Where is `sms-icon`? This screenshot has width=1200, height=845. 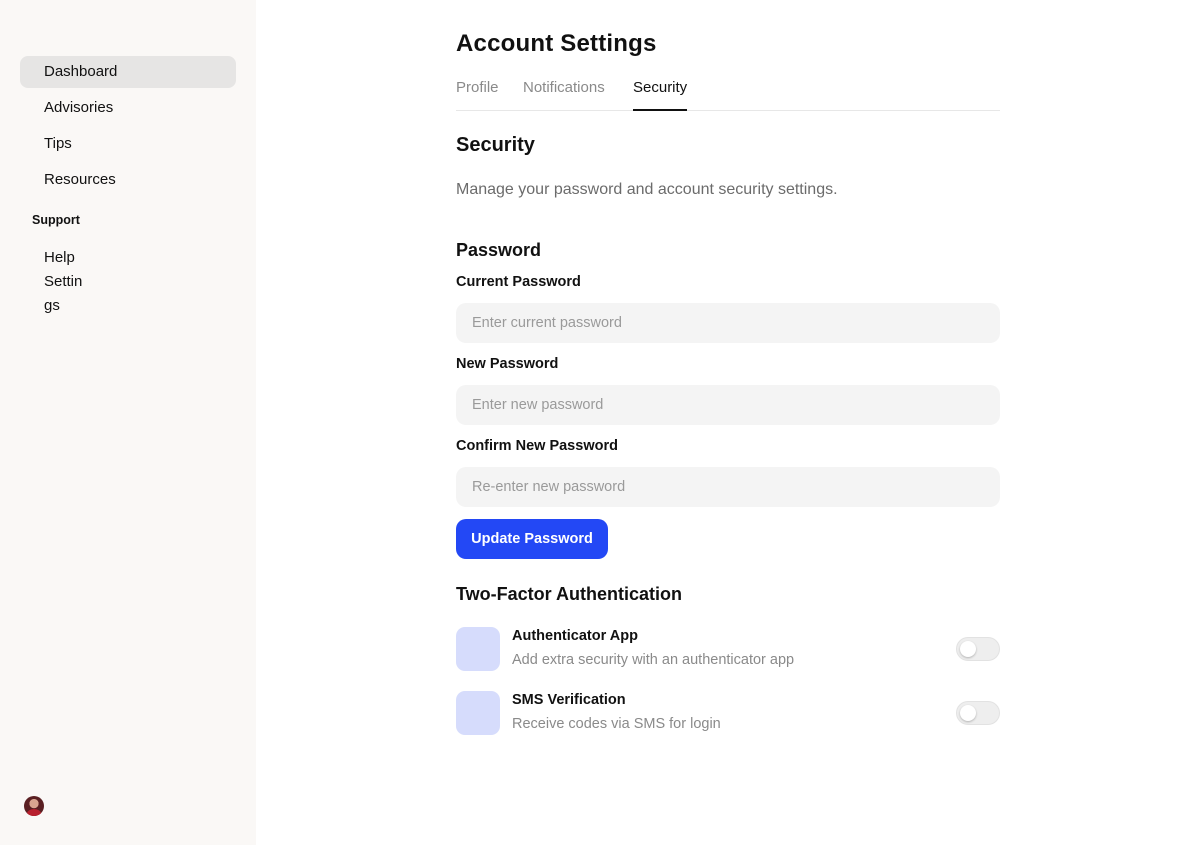 sms-icon is located at coordinates (478, 713).